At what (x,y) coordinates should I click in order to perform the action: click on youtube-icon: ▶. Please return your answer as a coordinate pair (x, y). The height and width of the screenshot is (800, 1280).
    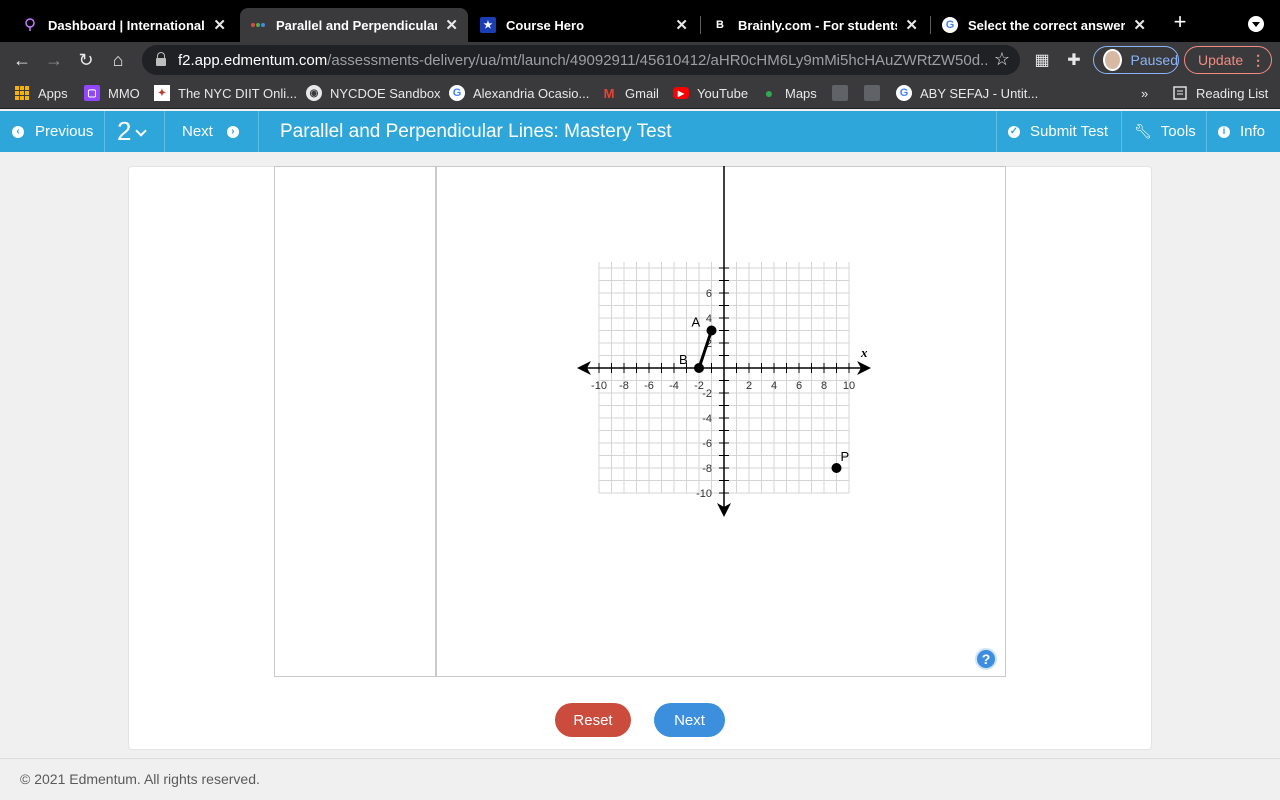
    Looking at the image, I should click on (681, 93).